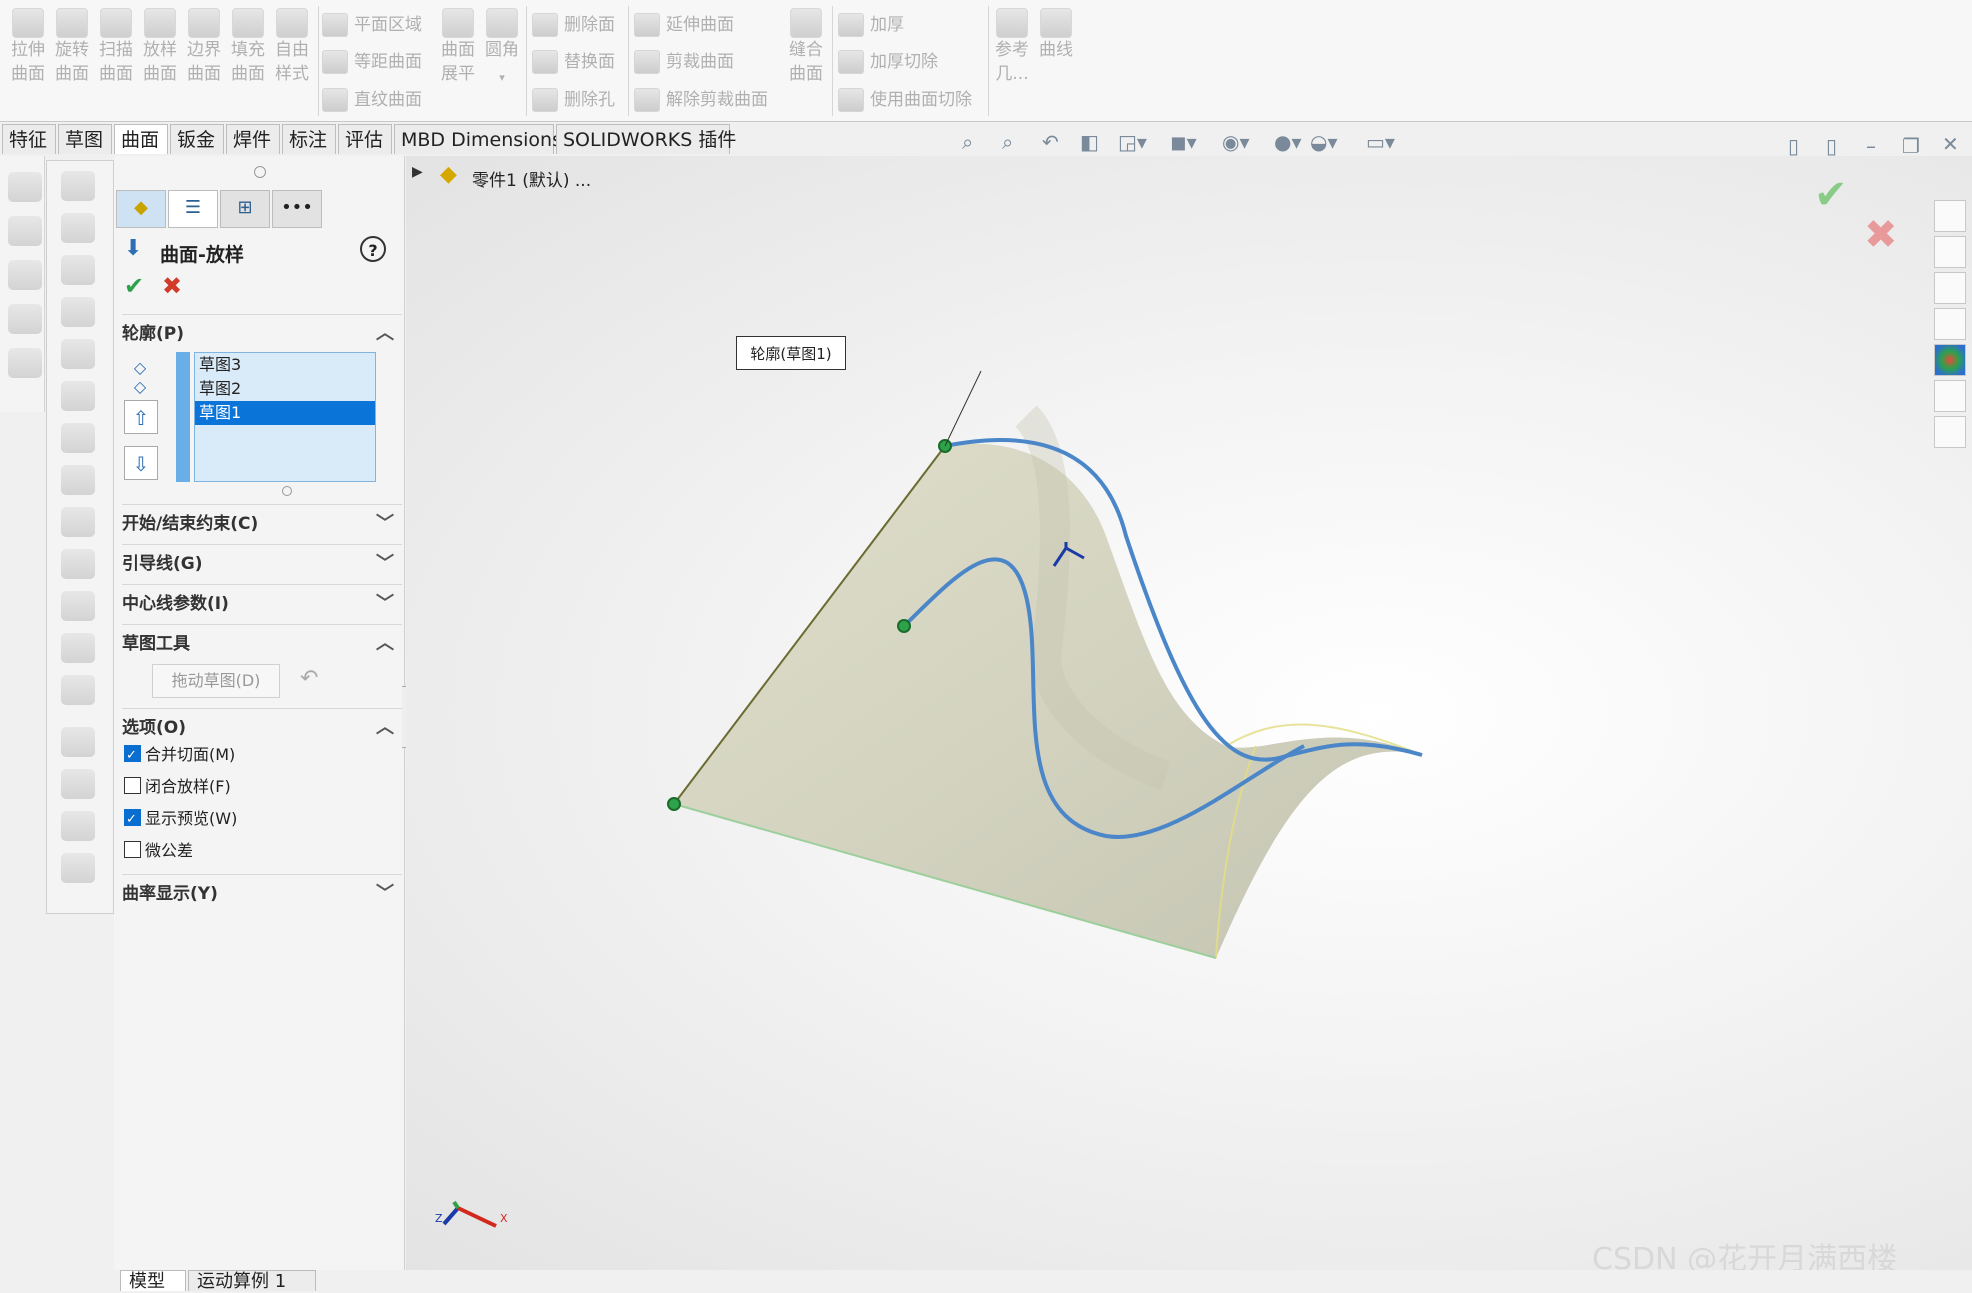 The height and width of the screenshot is (1293, 1972). Describe the element at coordinates (791, 353) in the screenshot. I see `profile-callout: 轮廓(草图1)` at that location.